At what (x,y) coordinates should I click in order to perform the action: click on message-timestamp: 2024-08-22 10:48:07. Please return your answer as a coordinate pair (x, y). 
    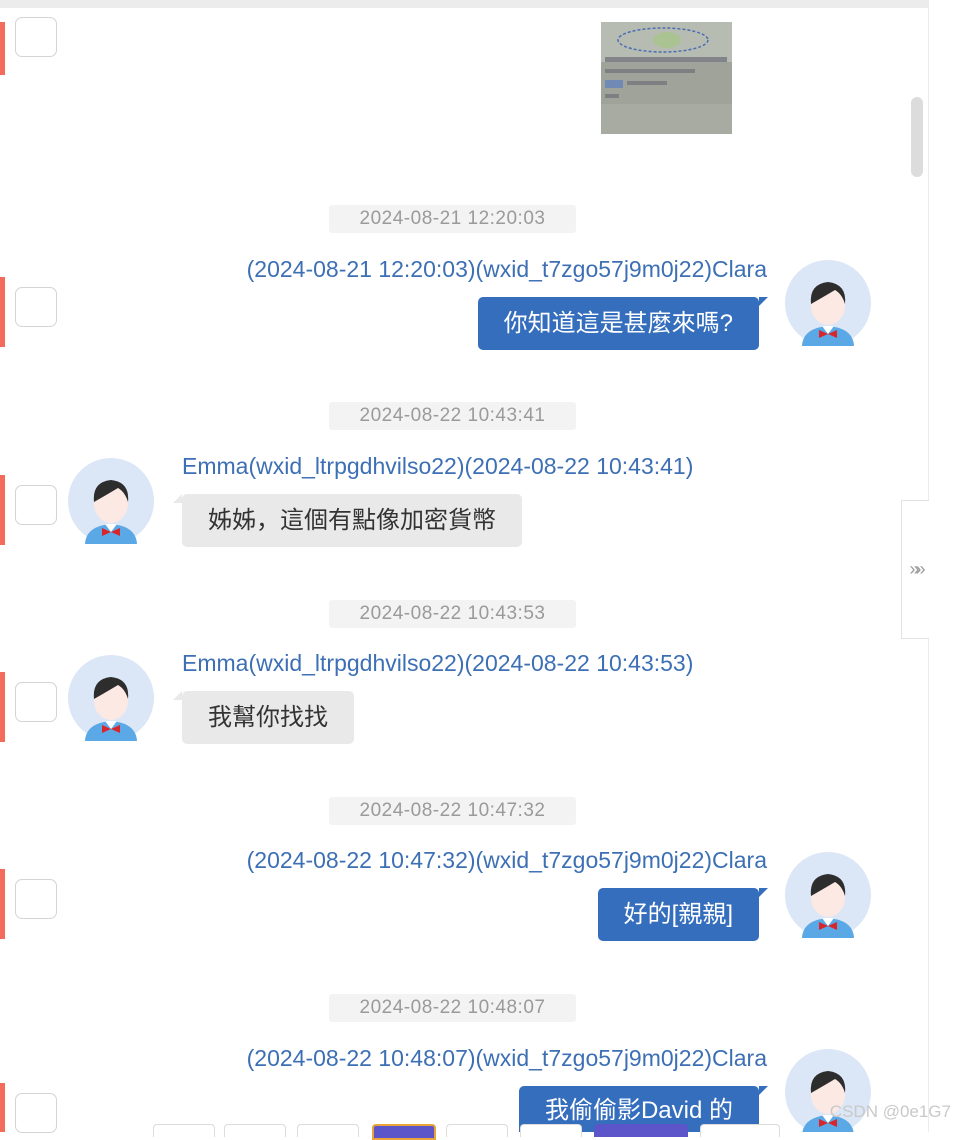
    Looking at the image, I should click on (452, 1008).